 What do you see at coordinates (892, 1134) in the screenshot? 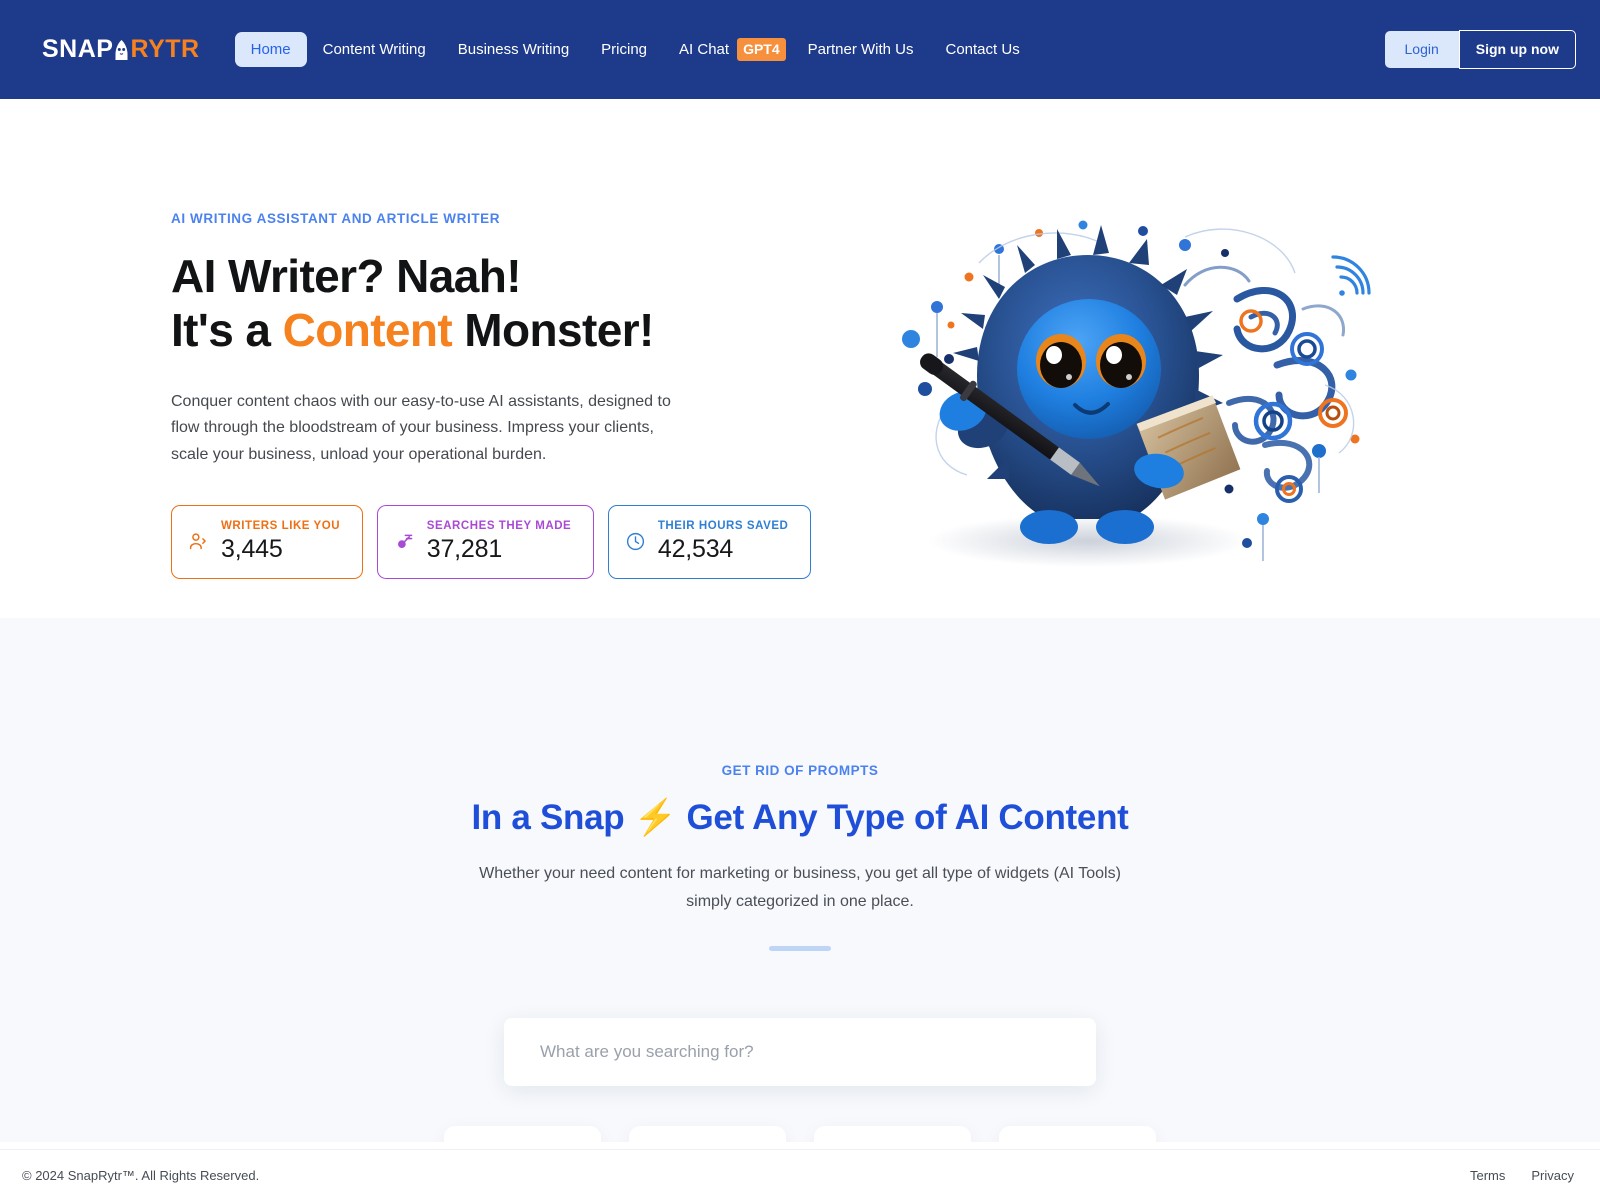
I see `tool-category-card-featured` at bounding box center [892, 1134].